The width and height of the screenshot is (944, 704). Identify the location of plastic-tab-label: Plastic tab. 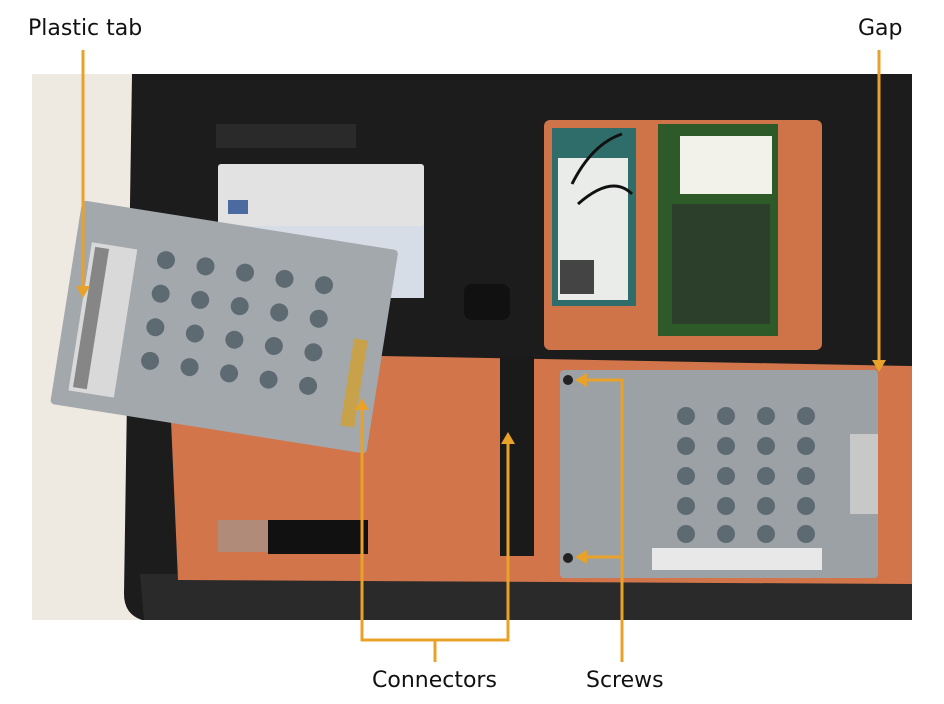
(85, 28).